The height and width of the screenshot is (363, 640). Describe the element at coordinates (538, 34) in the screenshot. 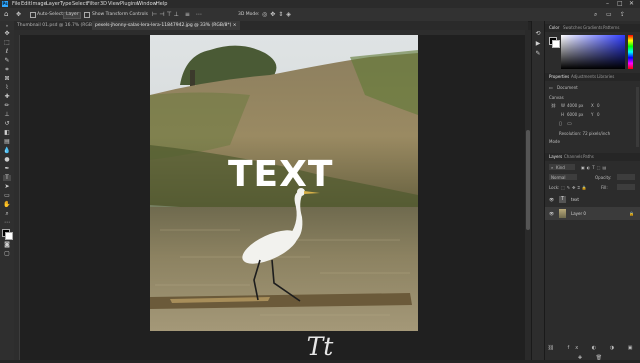

I see `history-panel-icon: ⟲` at that location.